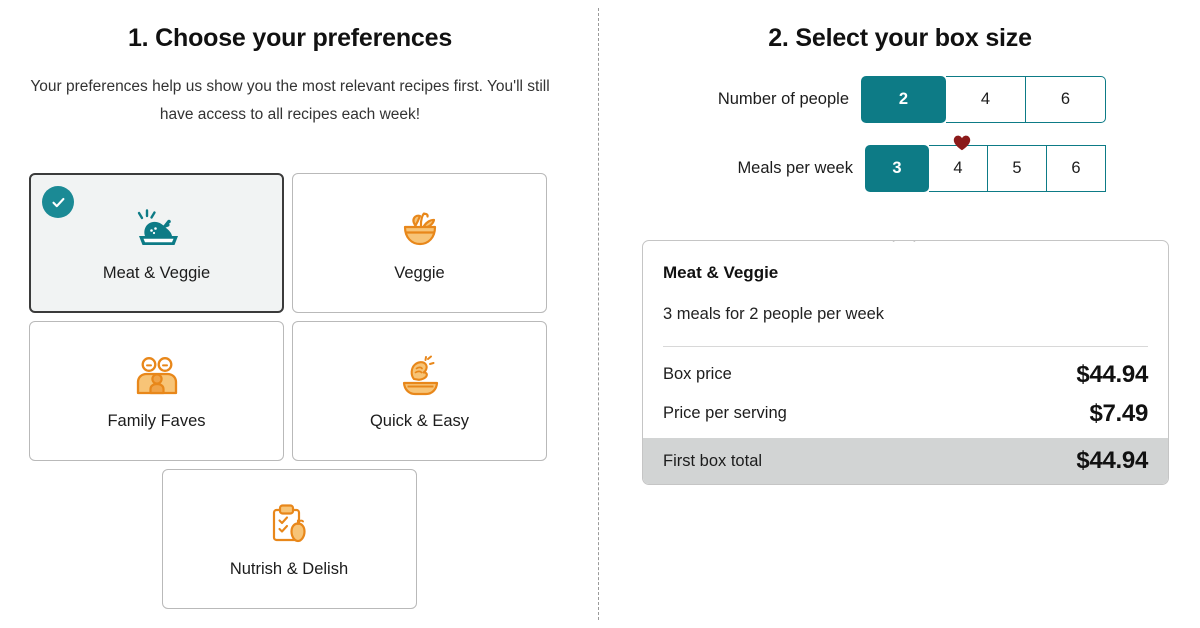  Describe the element at coordinates (419, 273) in the screenshot. I see `preference-label: Veggie` at that location.